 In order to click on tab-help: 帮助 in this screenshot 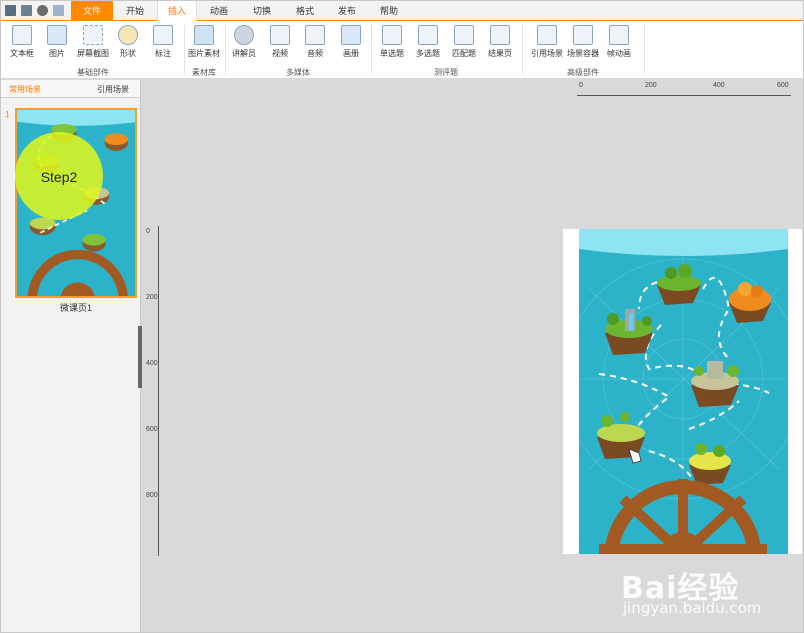, I will do `click(389, 11)`.